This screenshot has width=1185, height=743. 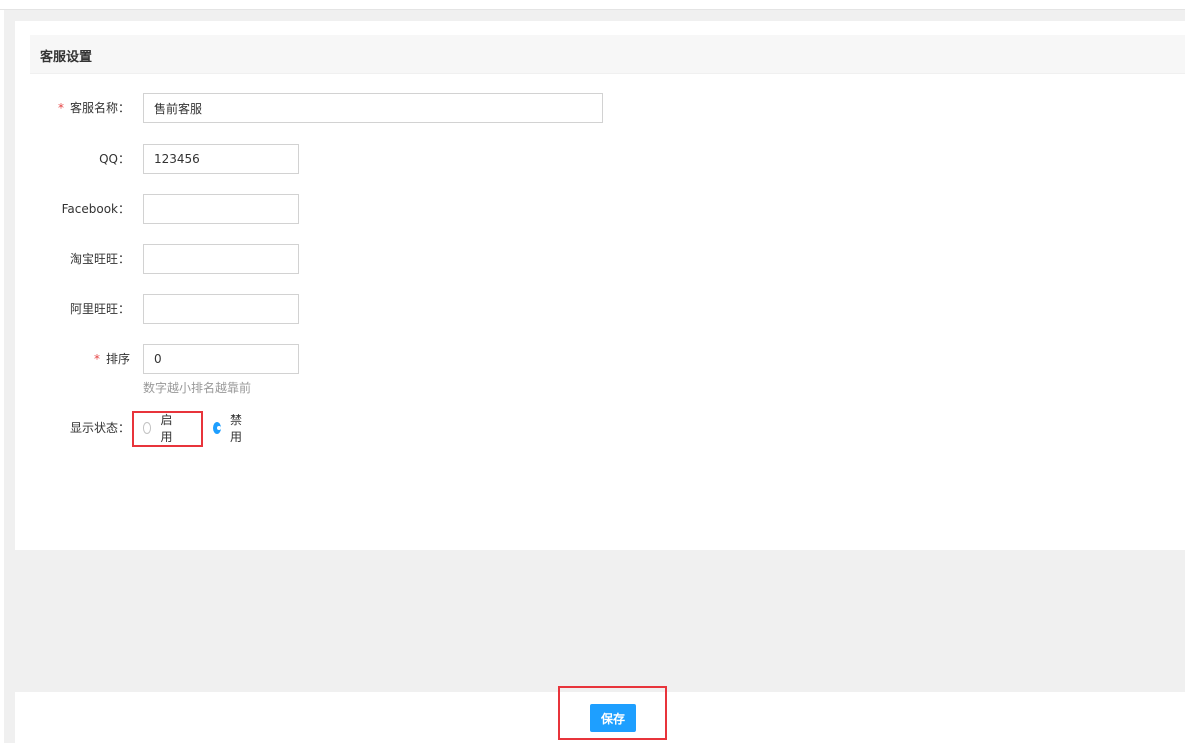 I want to click on name-label: * 客服名称：, so click(x=94, y=108).